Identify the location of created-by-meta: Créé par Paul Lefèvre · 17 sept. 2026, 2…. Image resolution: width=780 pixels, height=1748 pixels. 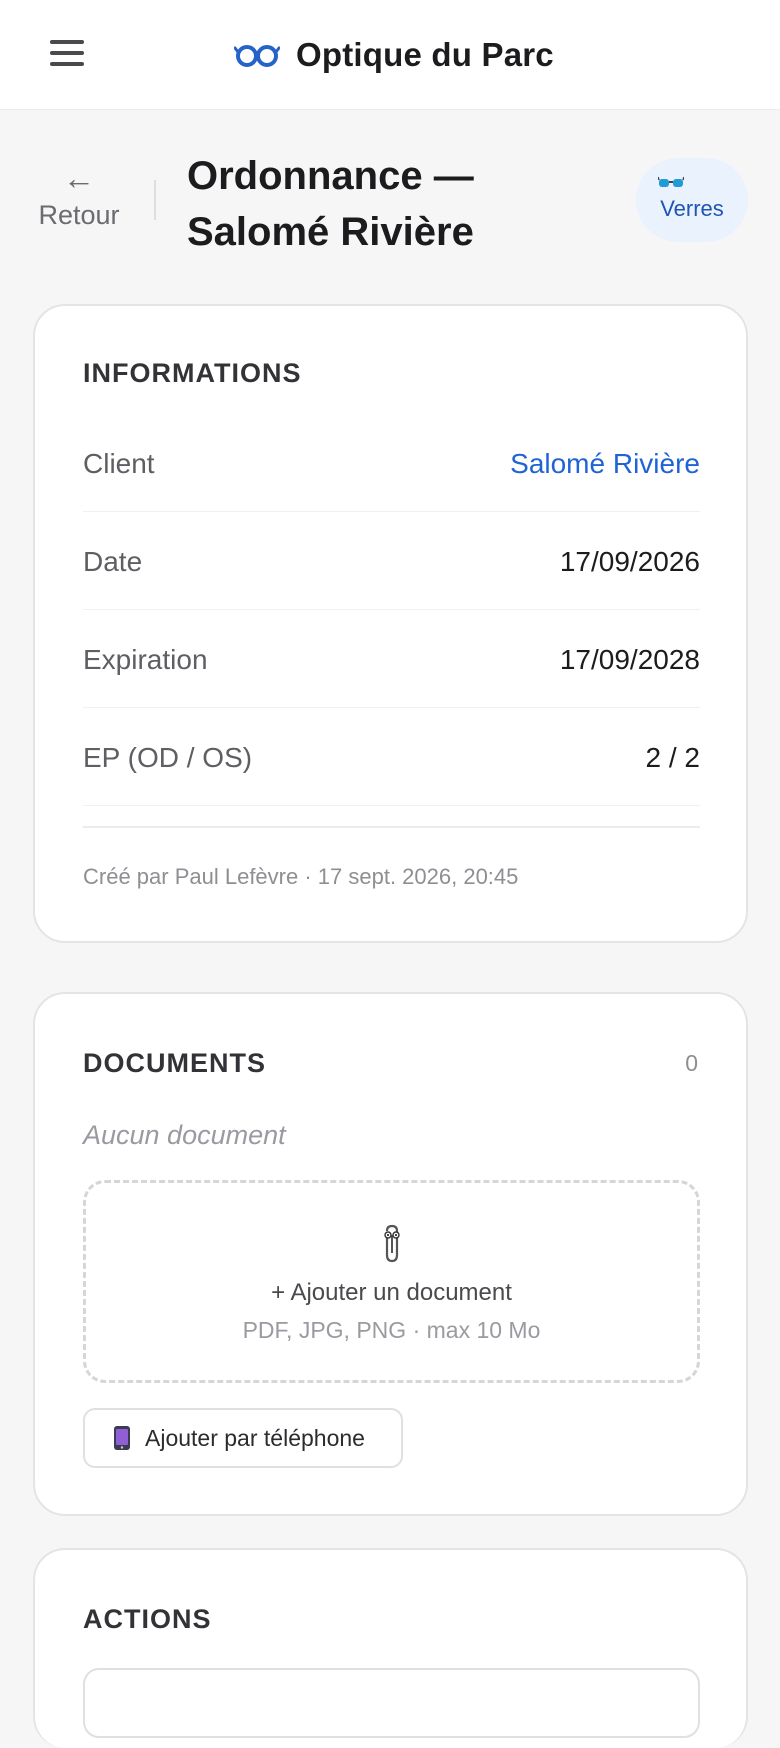
(301, 876).